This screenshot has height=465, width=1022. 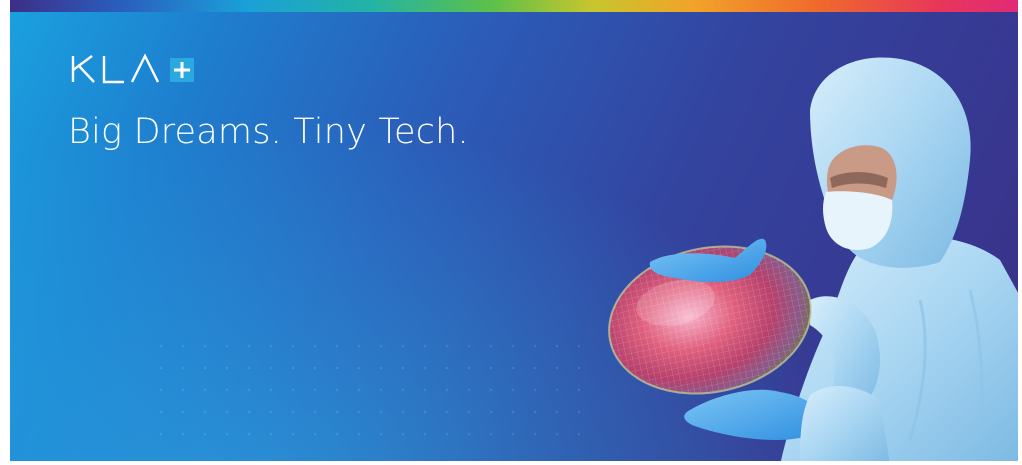 I want to click on tagline: Big Dreams. Tiny Tech., so click(x=268, y=132).